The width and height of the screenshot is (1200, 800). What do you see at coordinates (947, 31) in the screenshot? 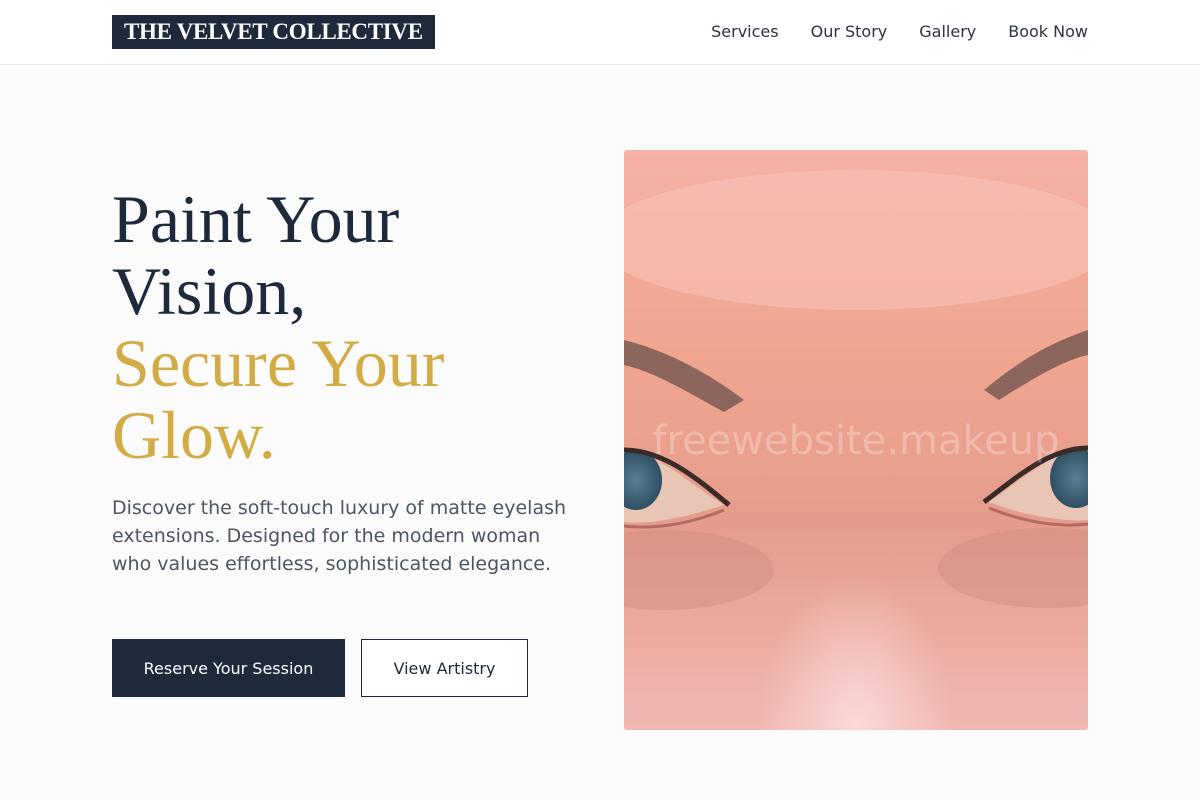
I see `nav-link-gallery: Gallery` at bounding box center [947, 31].